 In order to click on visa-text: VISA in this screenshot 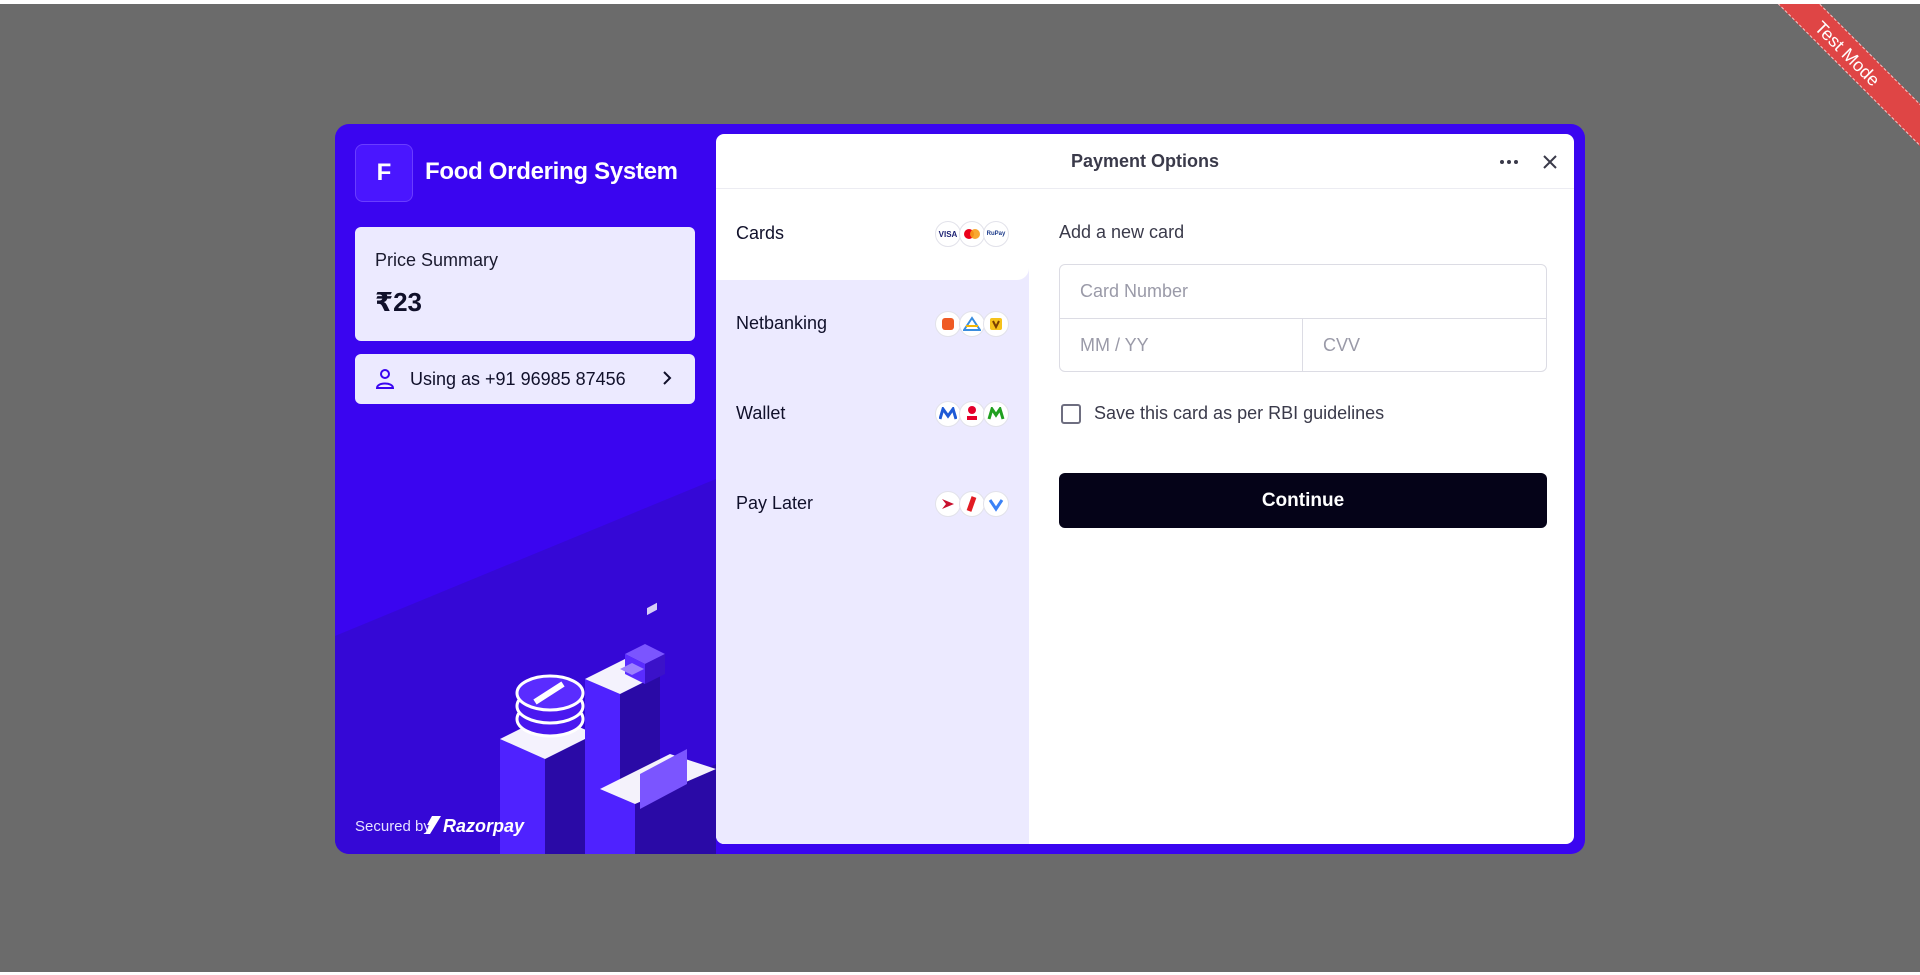, I will do `click(948, 234)`.